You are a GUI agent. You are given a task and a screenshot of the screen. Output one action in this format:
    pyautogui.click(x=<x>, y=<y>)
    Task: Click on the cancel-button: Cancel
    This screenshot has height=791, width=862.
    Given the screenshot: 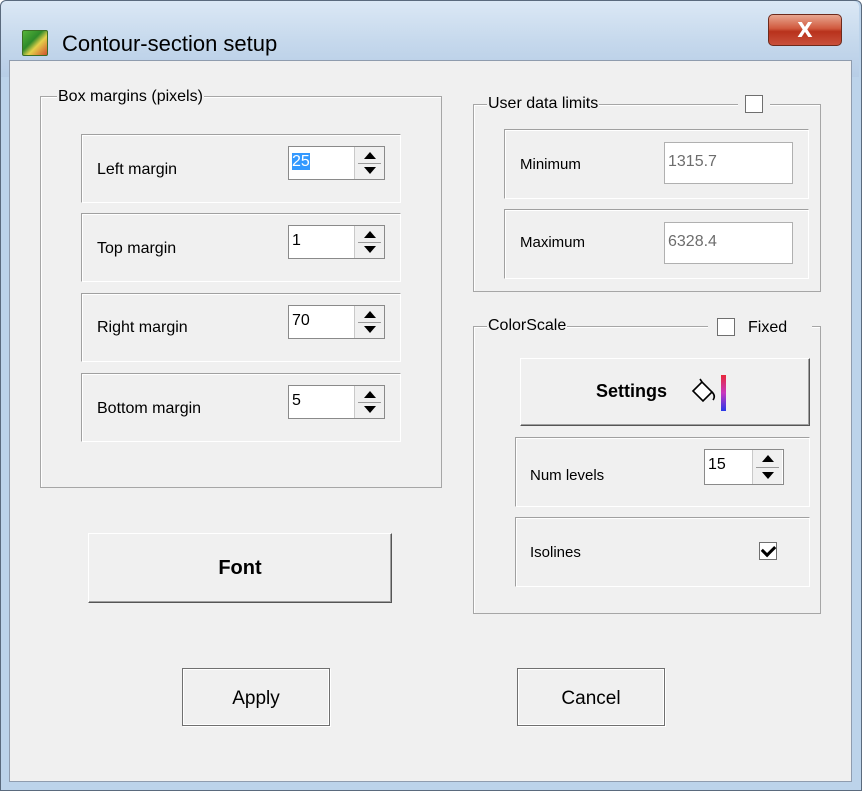 What is the action you would take?
    pyautogui.click(x=591, y=697)
    